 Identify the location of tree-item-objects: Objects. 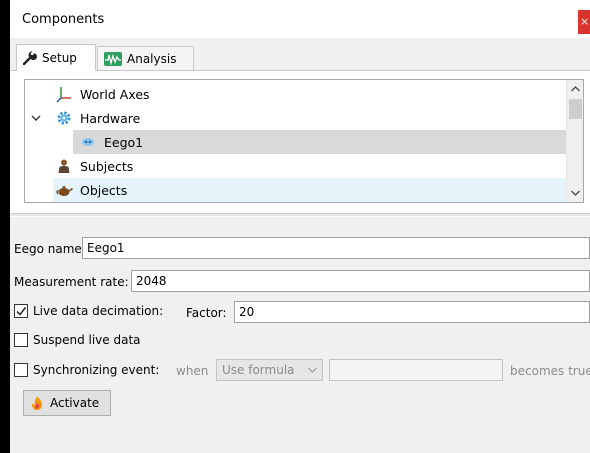
(310, 190).